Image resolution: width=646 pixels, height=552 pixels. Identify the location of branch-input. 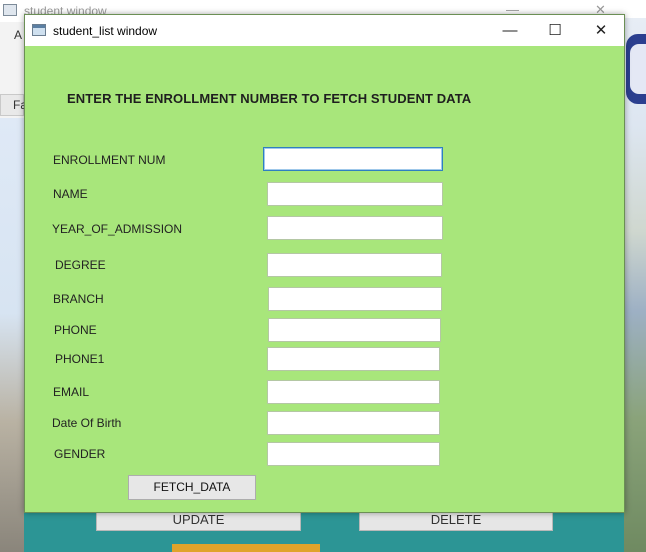
(355, 299).